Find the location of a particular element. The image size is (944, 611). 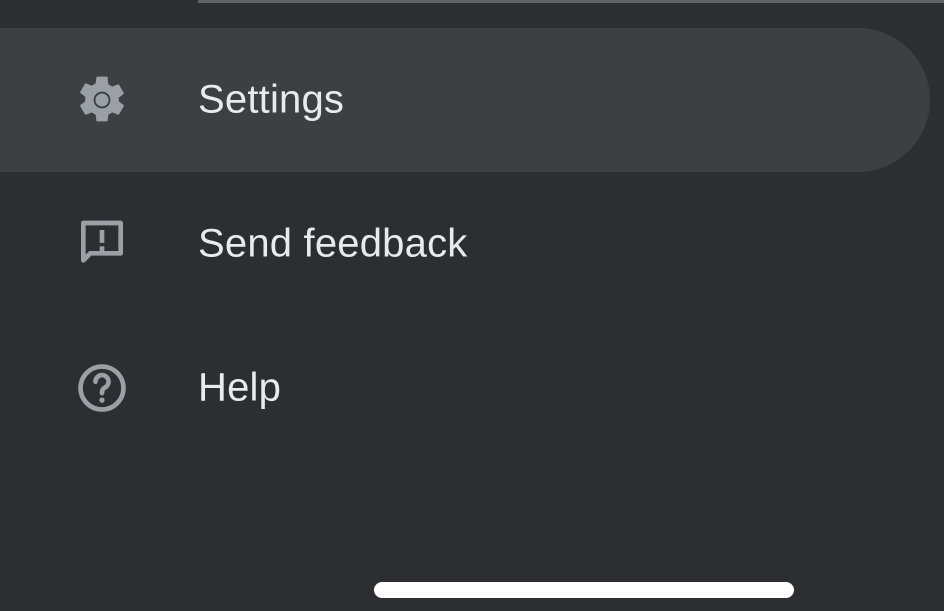

menu-item-label: Help is located at coordinates (240, 387).